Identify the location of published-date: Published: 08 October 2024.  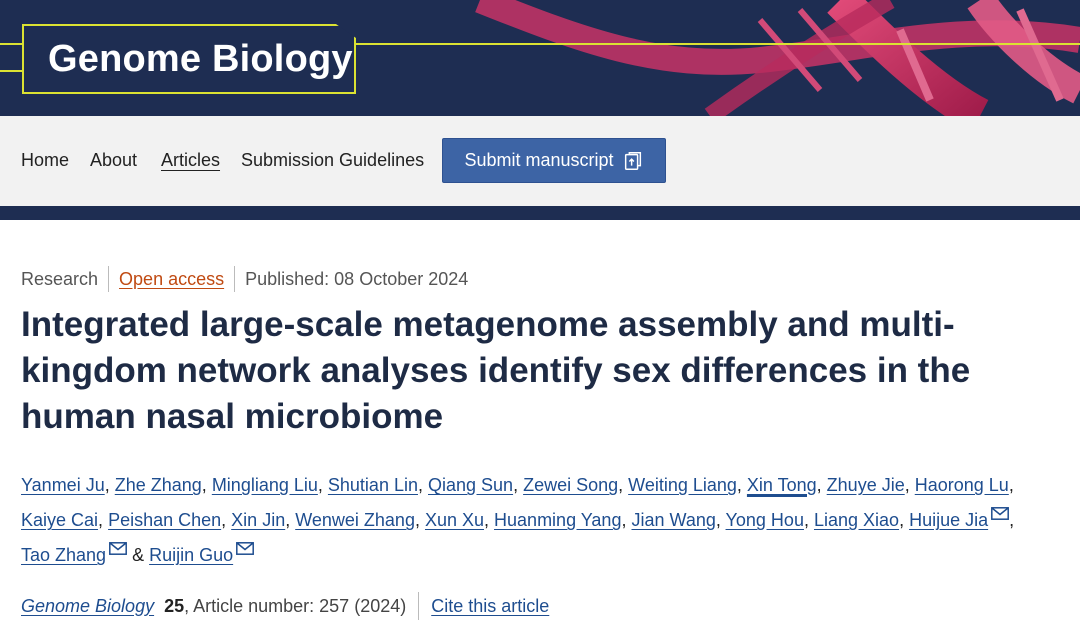
(357, 278).